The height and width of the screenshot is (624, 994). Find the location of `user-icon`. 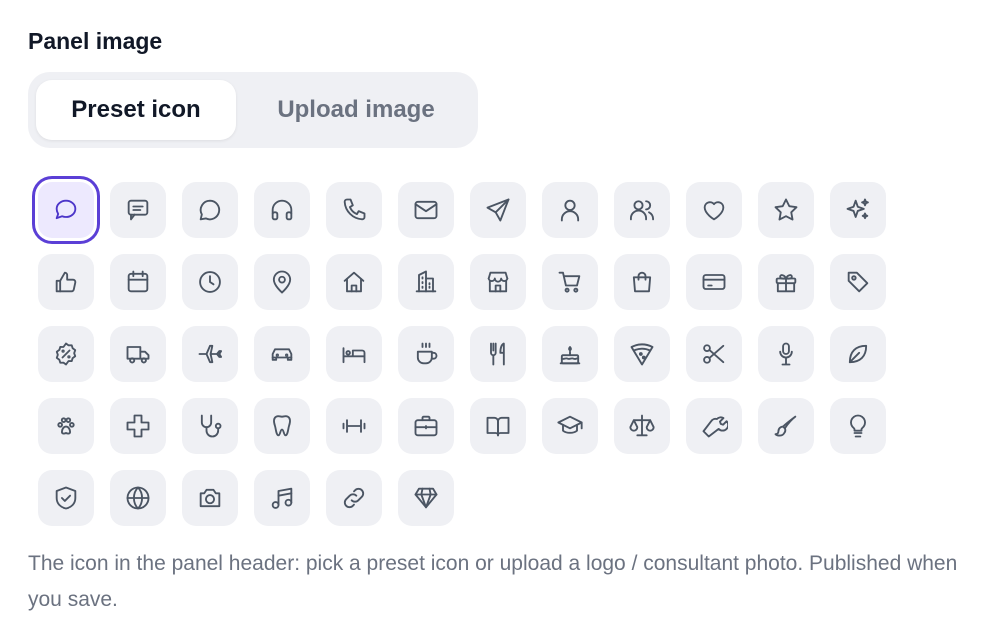

user-icon is located at coordinates (570, 210).